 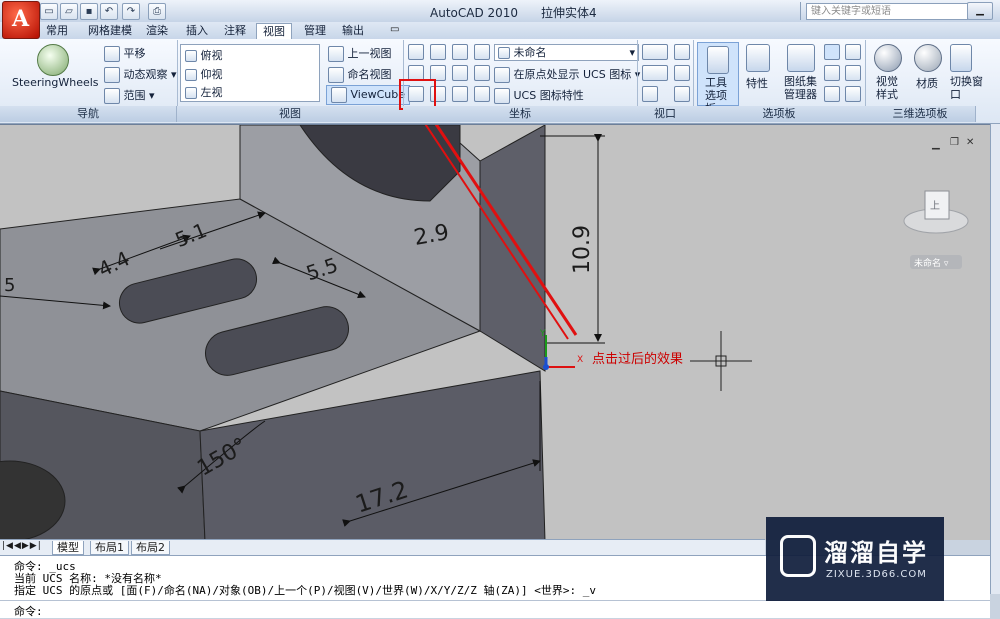 What do you see at coordinates (21, 20) in the screenshot?
I see `application-menu-button: A` at bounding box center [21, 20].